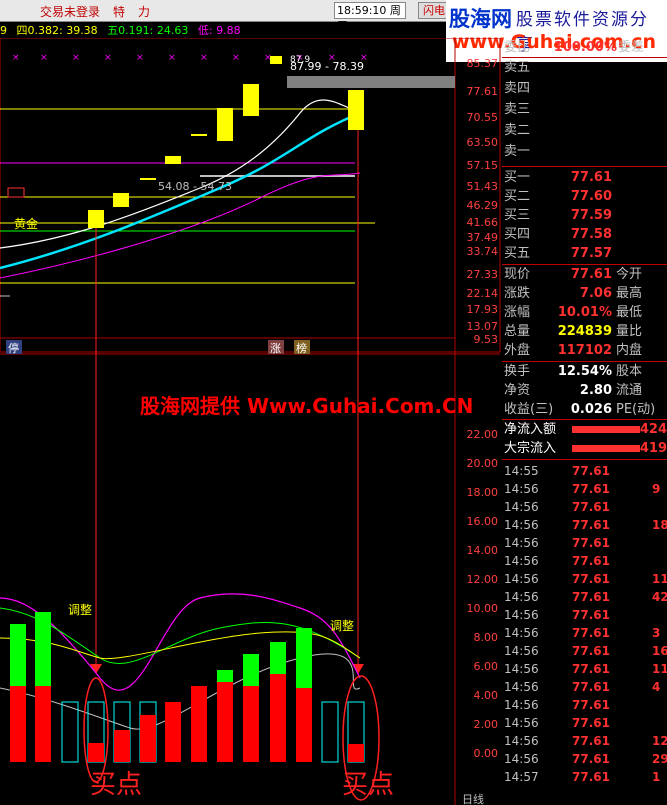  What do you see at coordinates (584, 67) in the screenshot?
I see `sell-level-row: 卖五` at bounding box center [584, 67].